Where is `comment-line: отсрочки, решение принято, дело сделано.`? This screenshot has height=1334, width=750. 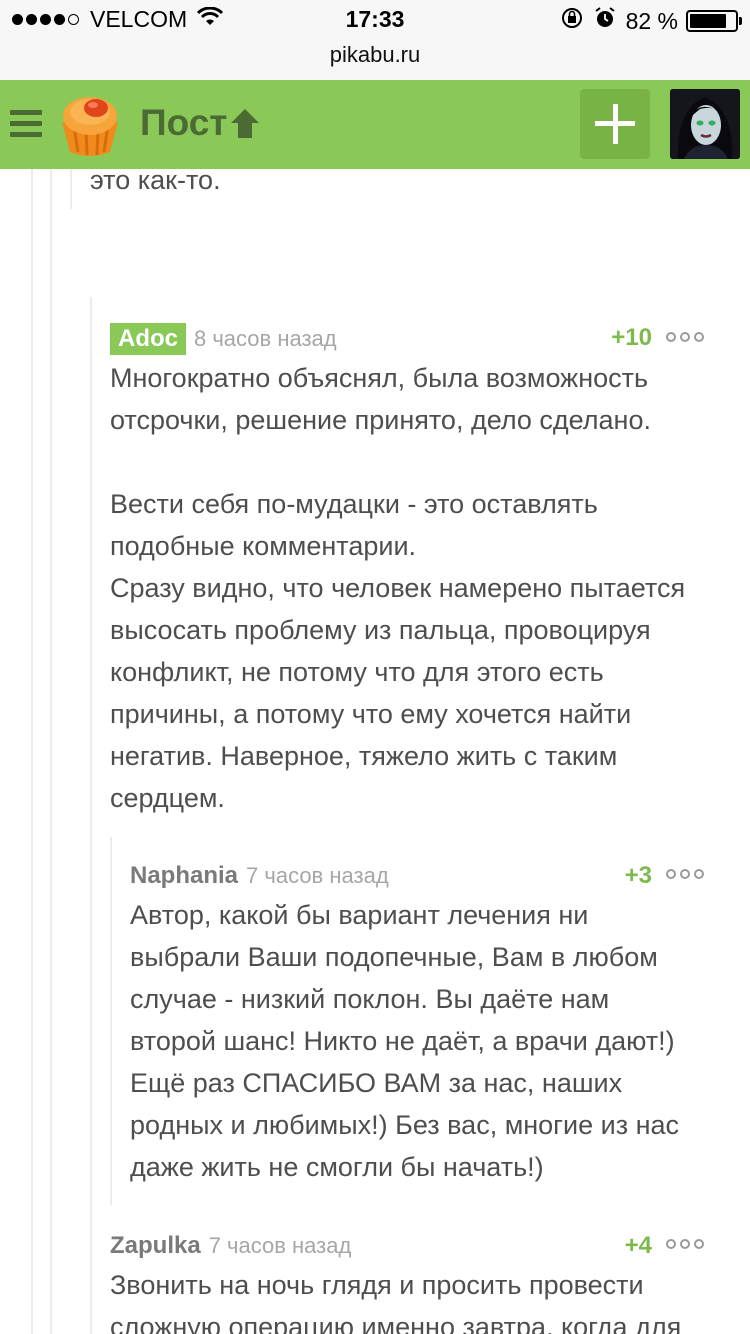 comment-line: отсрочки, решение принято, дело сделано. is located at coordinates (380, 420).